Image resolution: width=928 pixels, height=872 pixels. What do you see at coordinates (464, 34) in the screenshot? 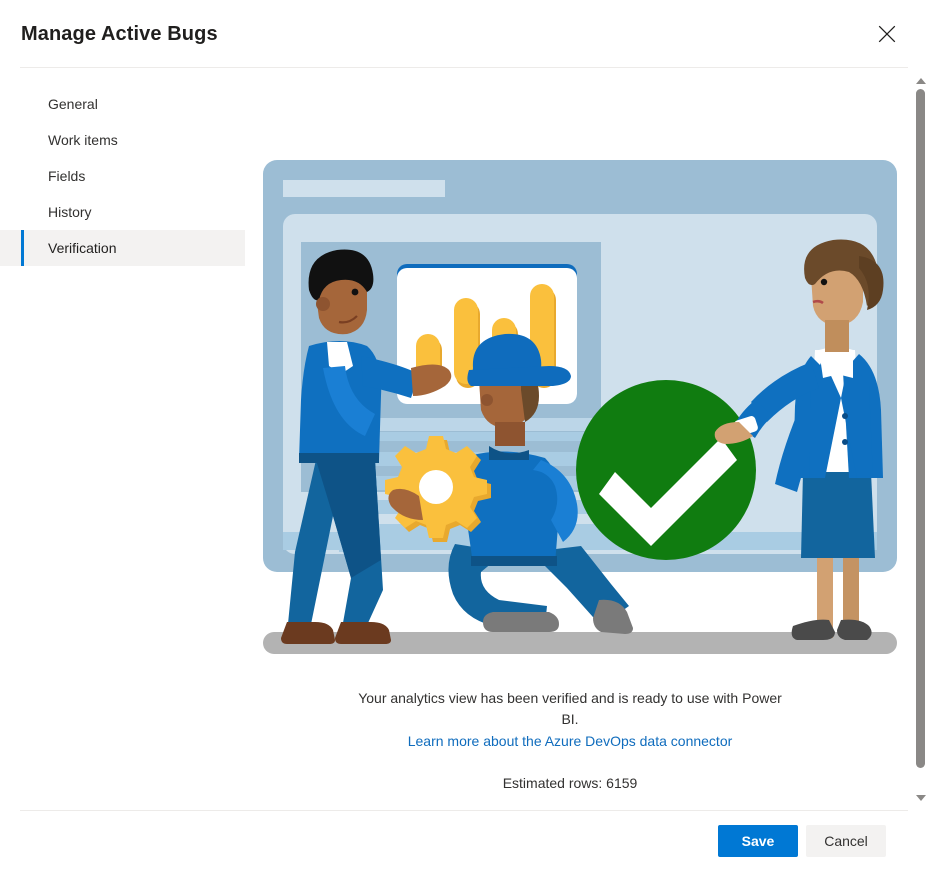
I see `dialog-header: Manage Active Bugs` at bounding box center [464, 34].